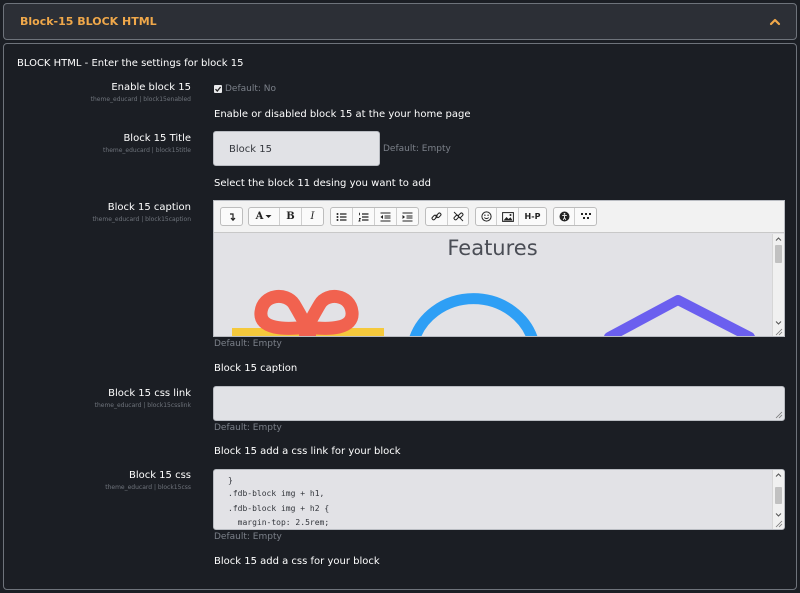  I want to click on css-label: Block 15 css, so click(159, 475).